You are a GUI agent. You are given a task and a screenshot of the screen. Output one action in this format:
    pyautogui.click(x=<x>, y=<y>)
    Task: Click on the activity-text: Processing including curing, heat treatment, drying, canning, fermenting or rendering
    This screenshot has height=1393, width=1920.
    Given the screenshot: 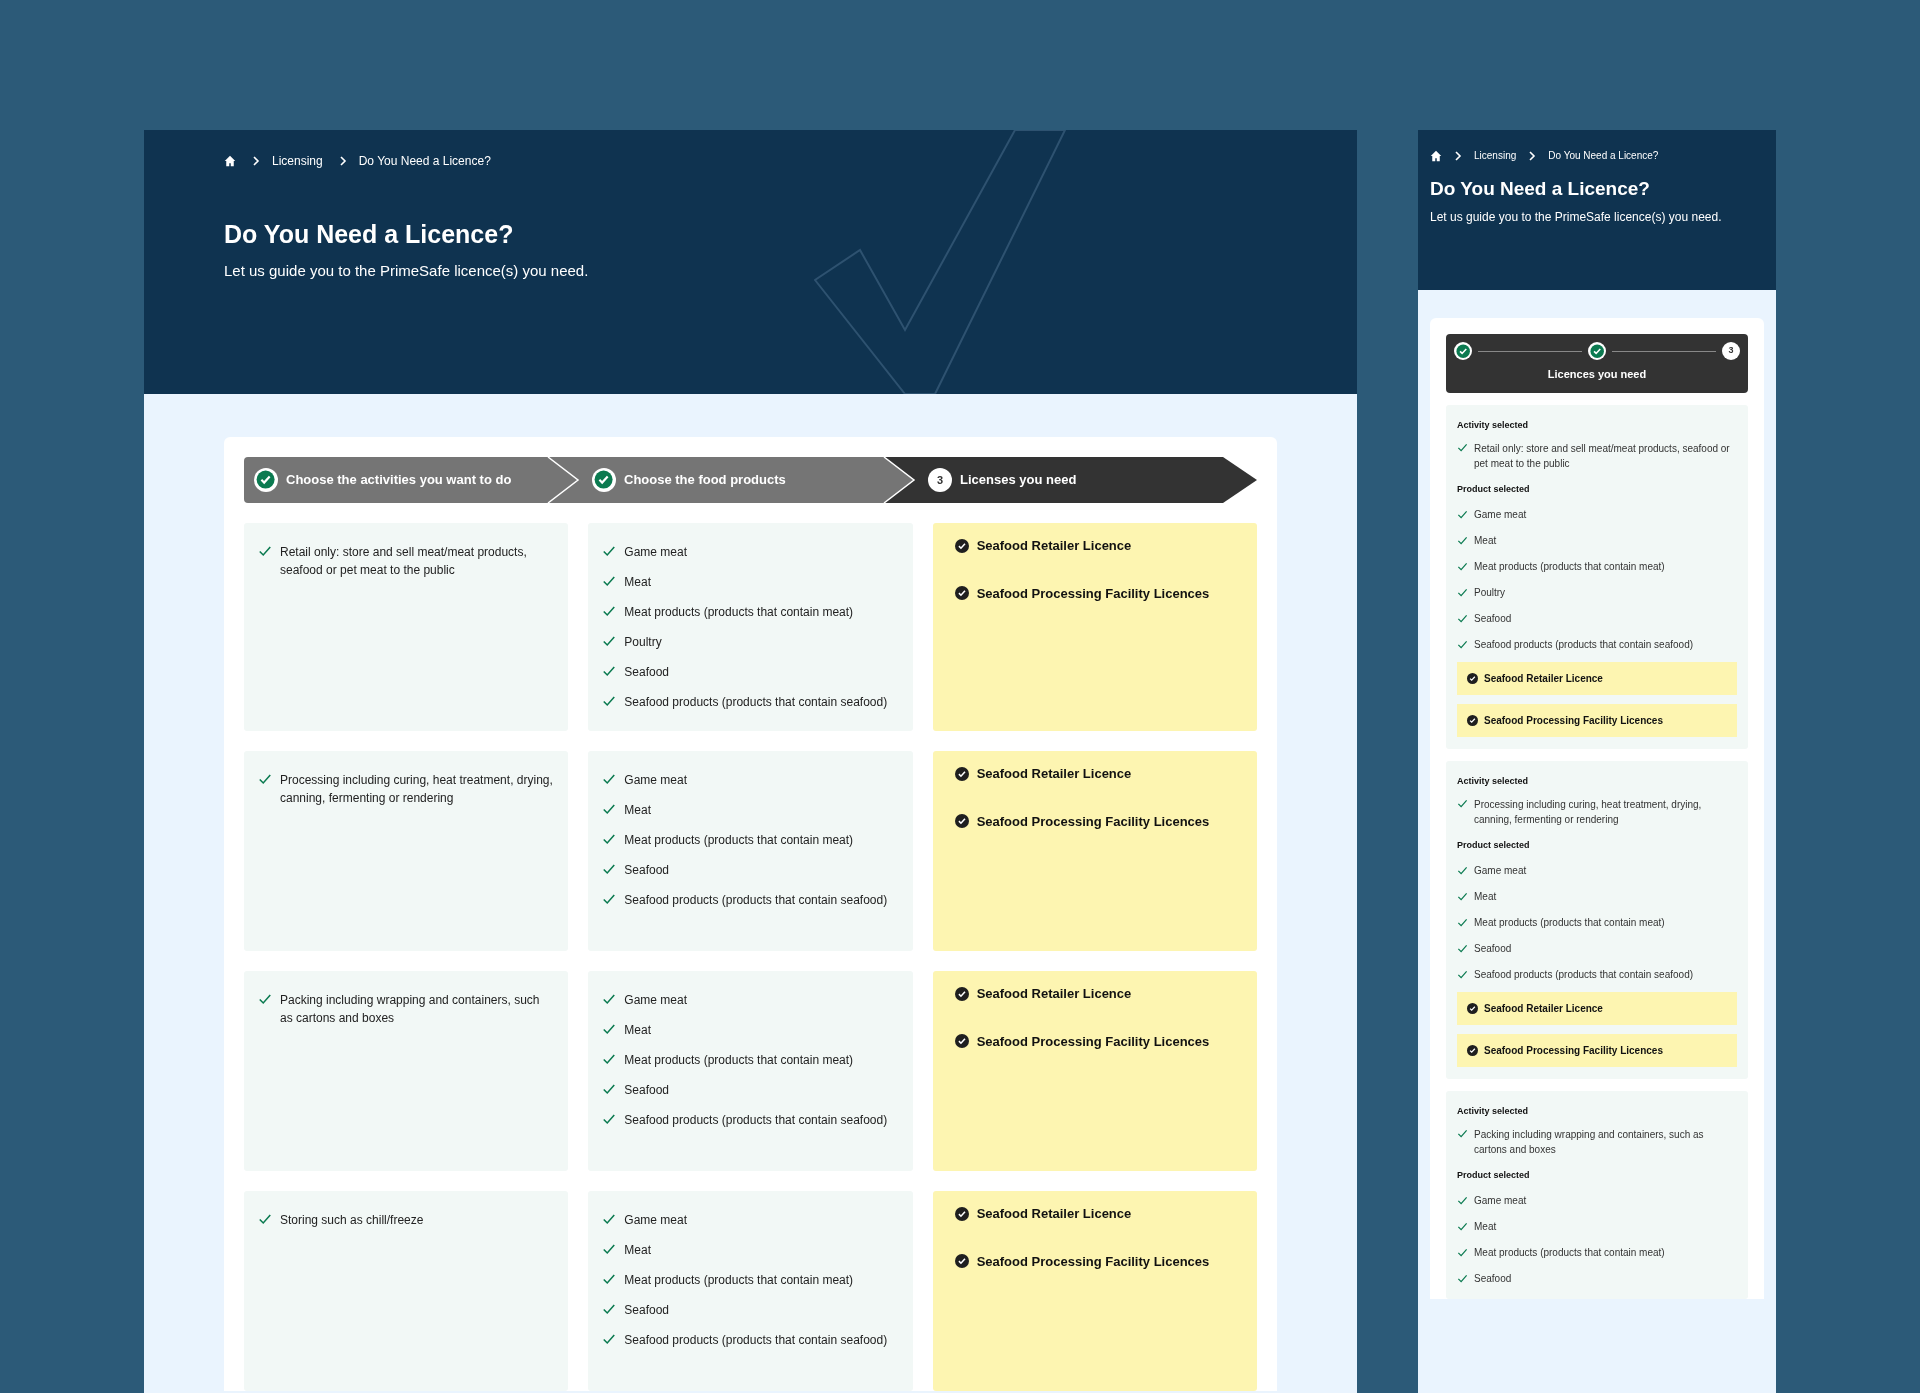 What is the action you would take?
    pyautogui.click(x=1588, y=812)
    